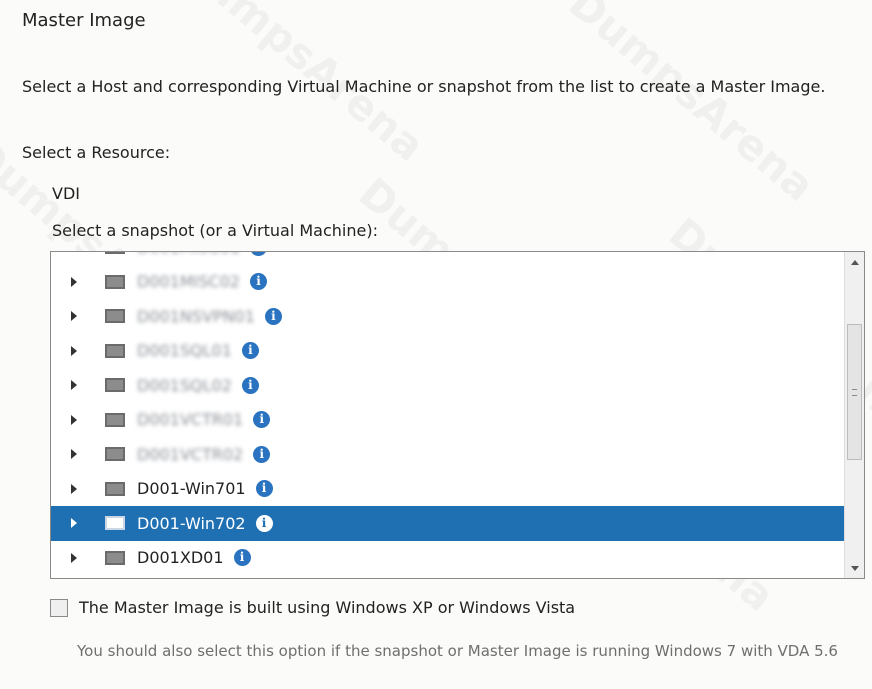 Image resolution: width=872 pixels, height=689 pixels. Describe the element at coordinates (66, 193) in the screenshot. I see `resource-value: VDI` at that location.